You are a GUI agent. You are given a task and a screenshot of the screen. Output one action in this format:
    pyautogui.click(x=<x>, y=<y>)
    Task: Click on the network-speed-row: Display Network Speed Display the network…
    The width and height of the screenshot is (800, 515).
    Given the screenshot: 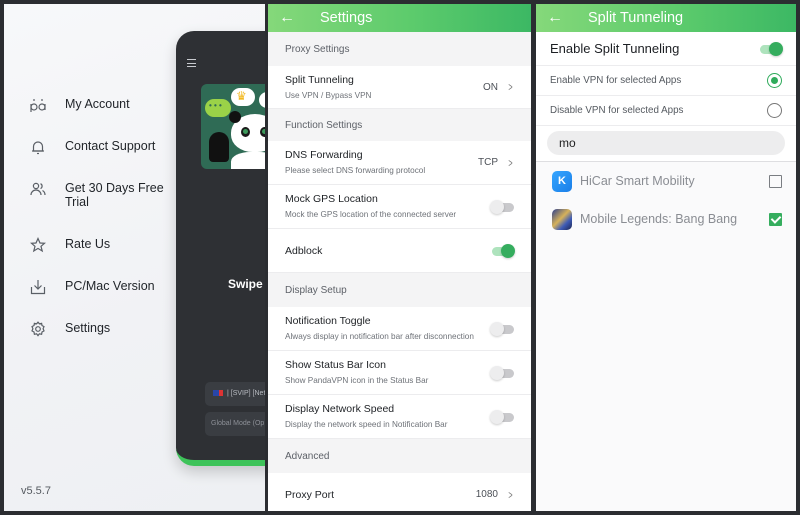 What is the action you would take?
    pyautogui.click(x=399, y=417)
    